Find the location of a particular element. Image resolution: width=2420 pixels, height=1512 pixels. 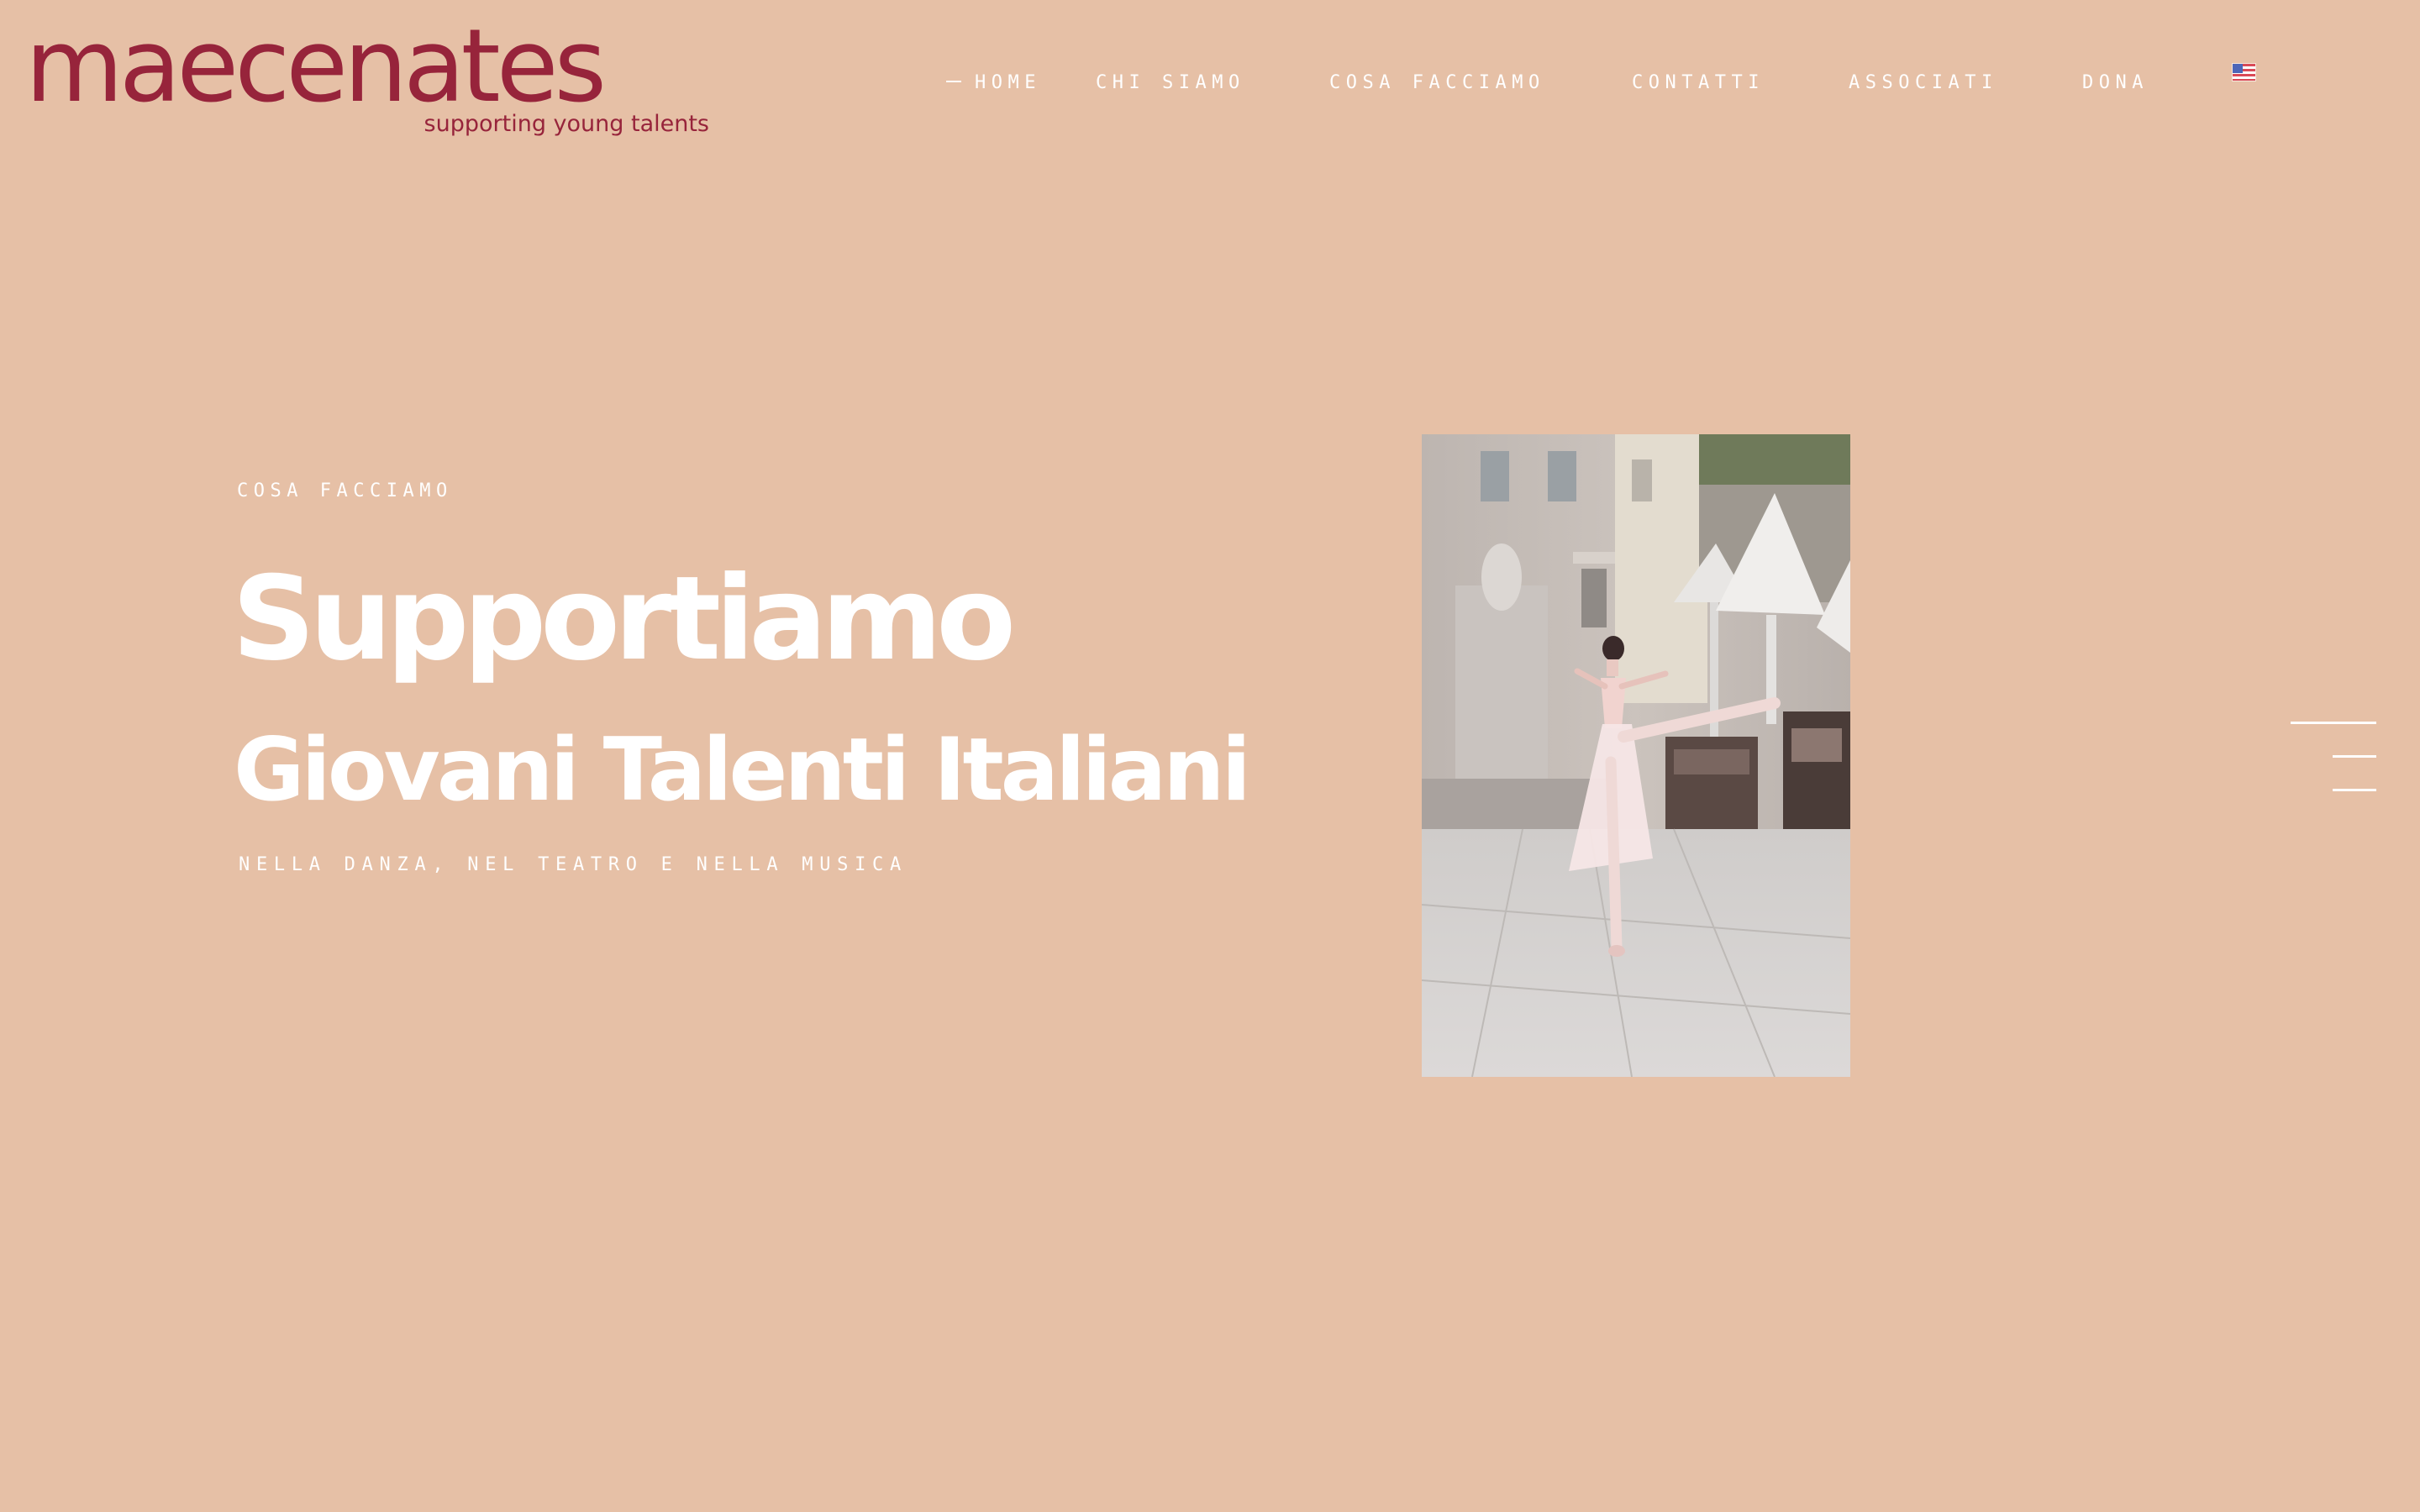

logo-link: maecenates supporting young talents is located at coordinates (367, 79).